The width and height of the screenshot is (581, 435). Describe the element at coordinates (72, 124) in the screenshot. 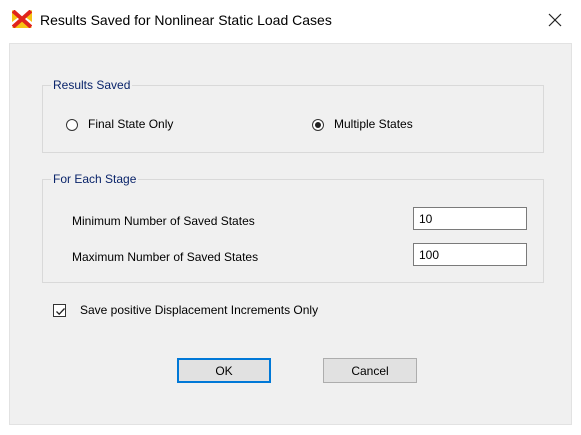

I see `radio-final-state-only-circle` at that location.